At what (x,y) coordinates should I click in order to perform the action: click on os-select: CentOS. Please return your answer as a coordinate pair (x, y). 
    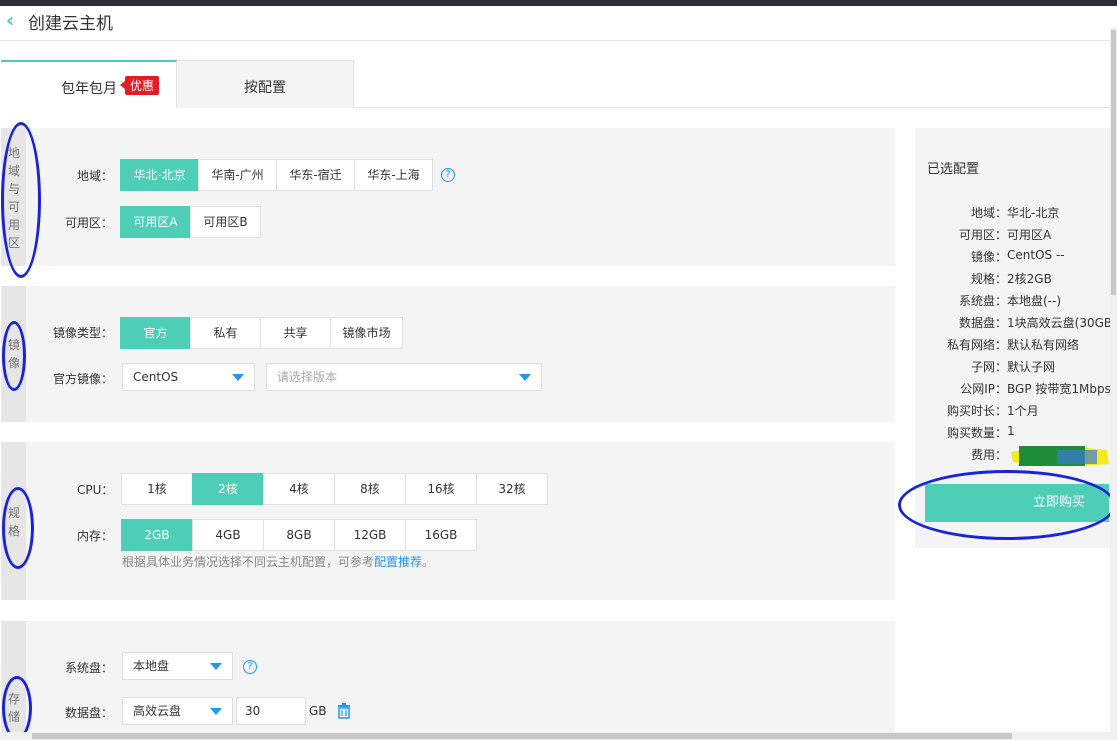
    Looking at the image, I should click on (188, 377).